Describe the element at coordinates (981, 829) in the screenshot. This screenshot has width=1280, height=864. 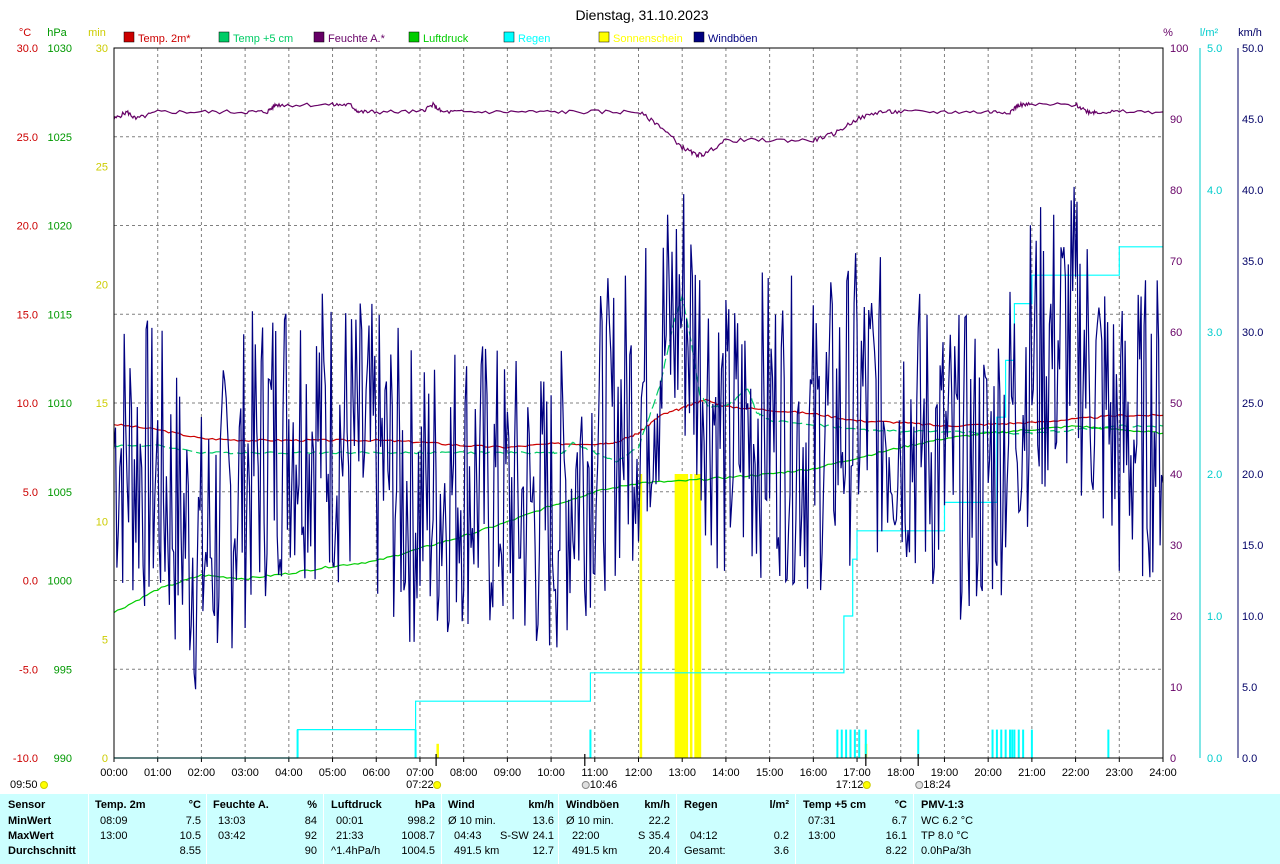
I see `stats-pmv: PMV-1:3 WC 6.2 °C TP 8.0 °C 0.0hPa/3h` at that location.